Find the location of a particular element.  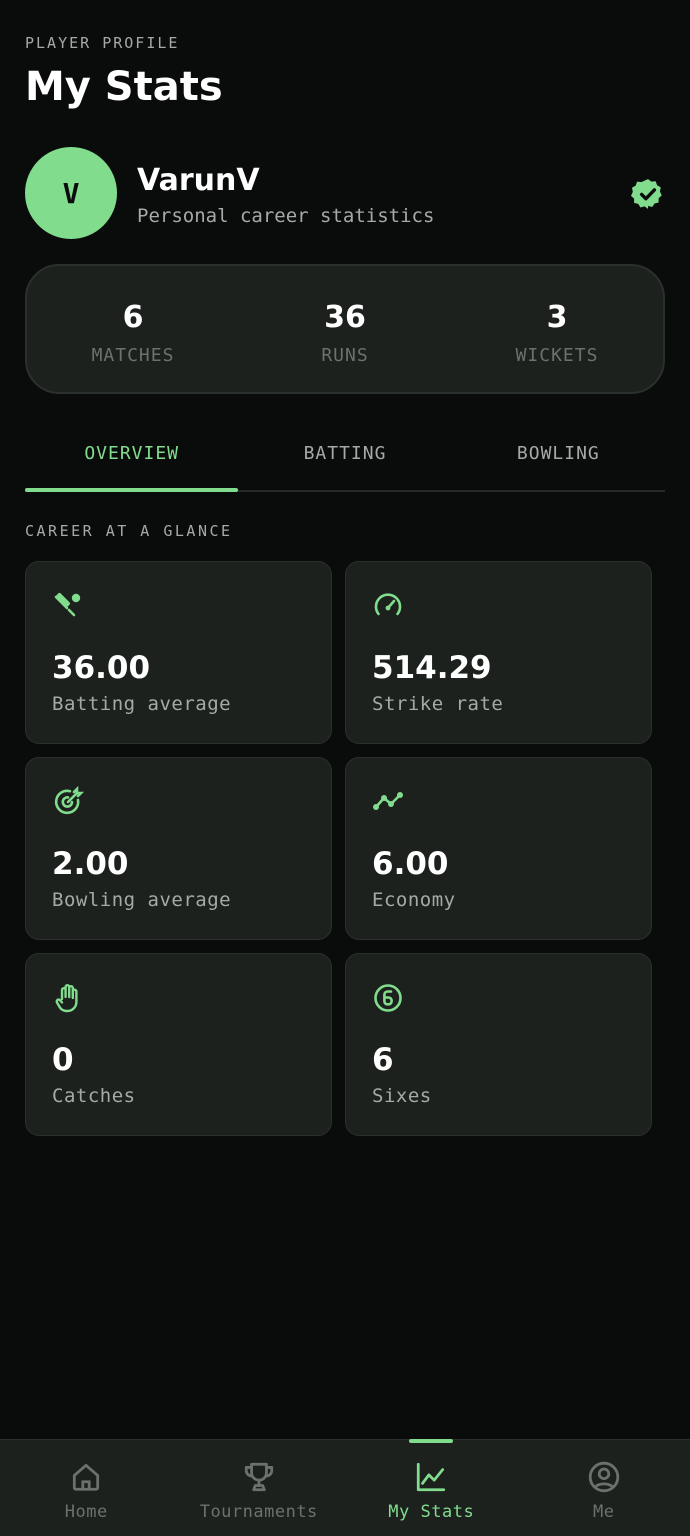

player-name: VarunV is located at coordinates (198, 180).